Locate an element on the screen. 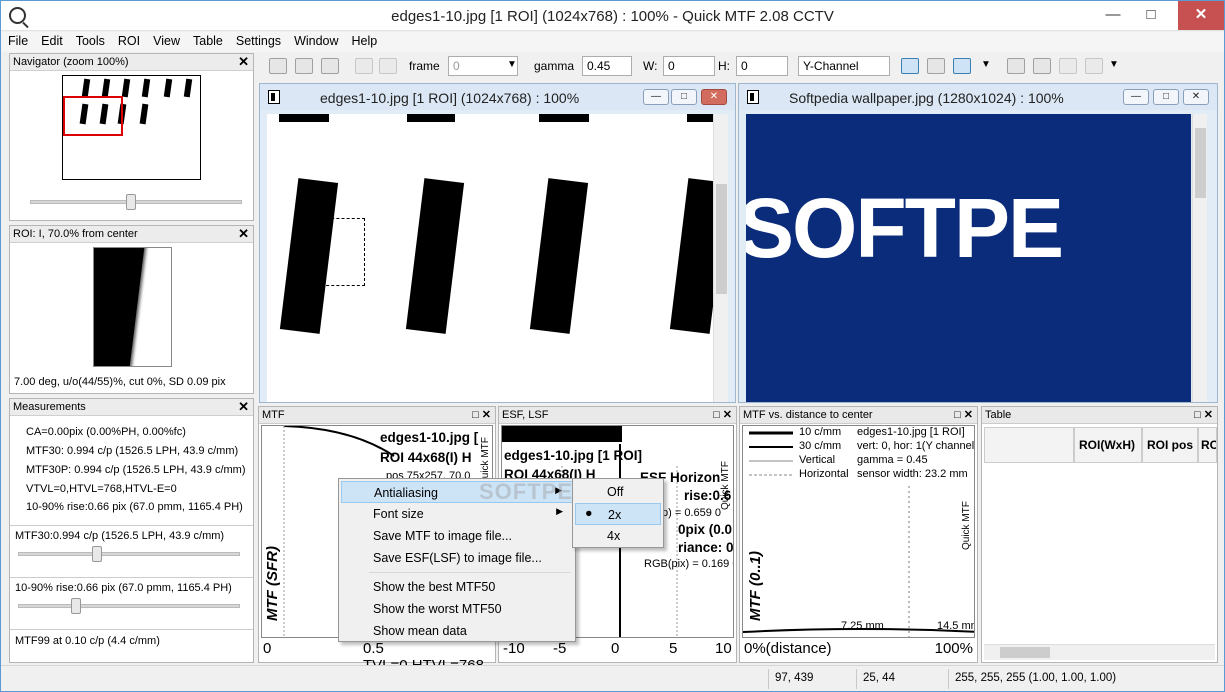 The image size is (1225, 692). mtf-panel-controls: □ ✕ is located at coordinates (481, 414).